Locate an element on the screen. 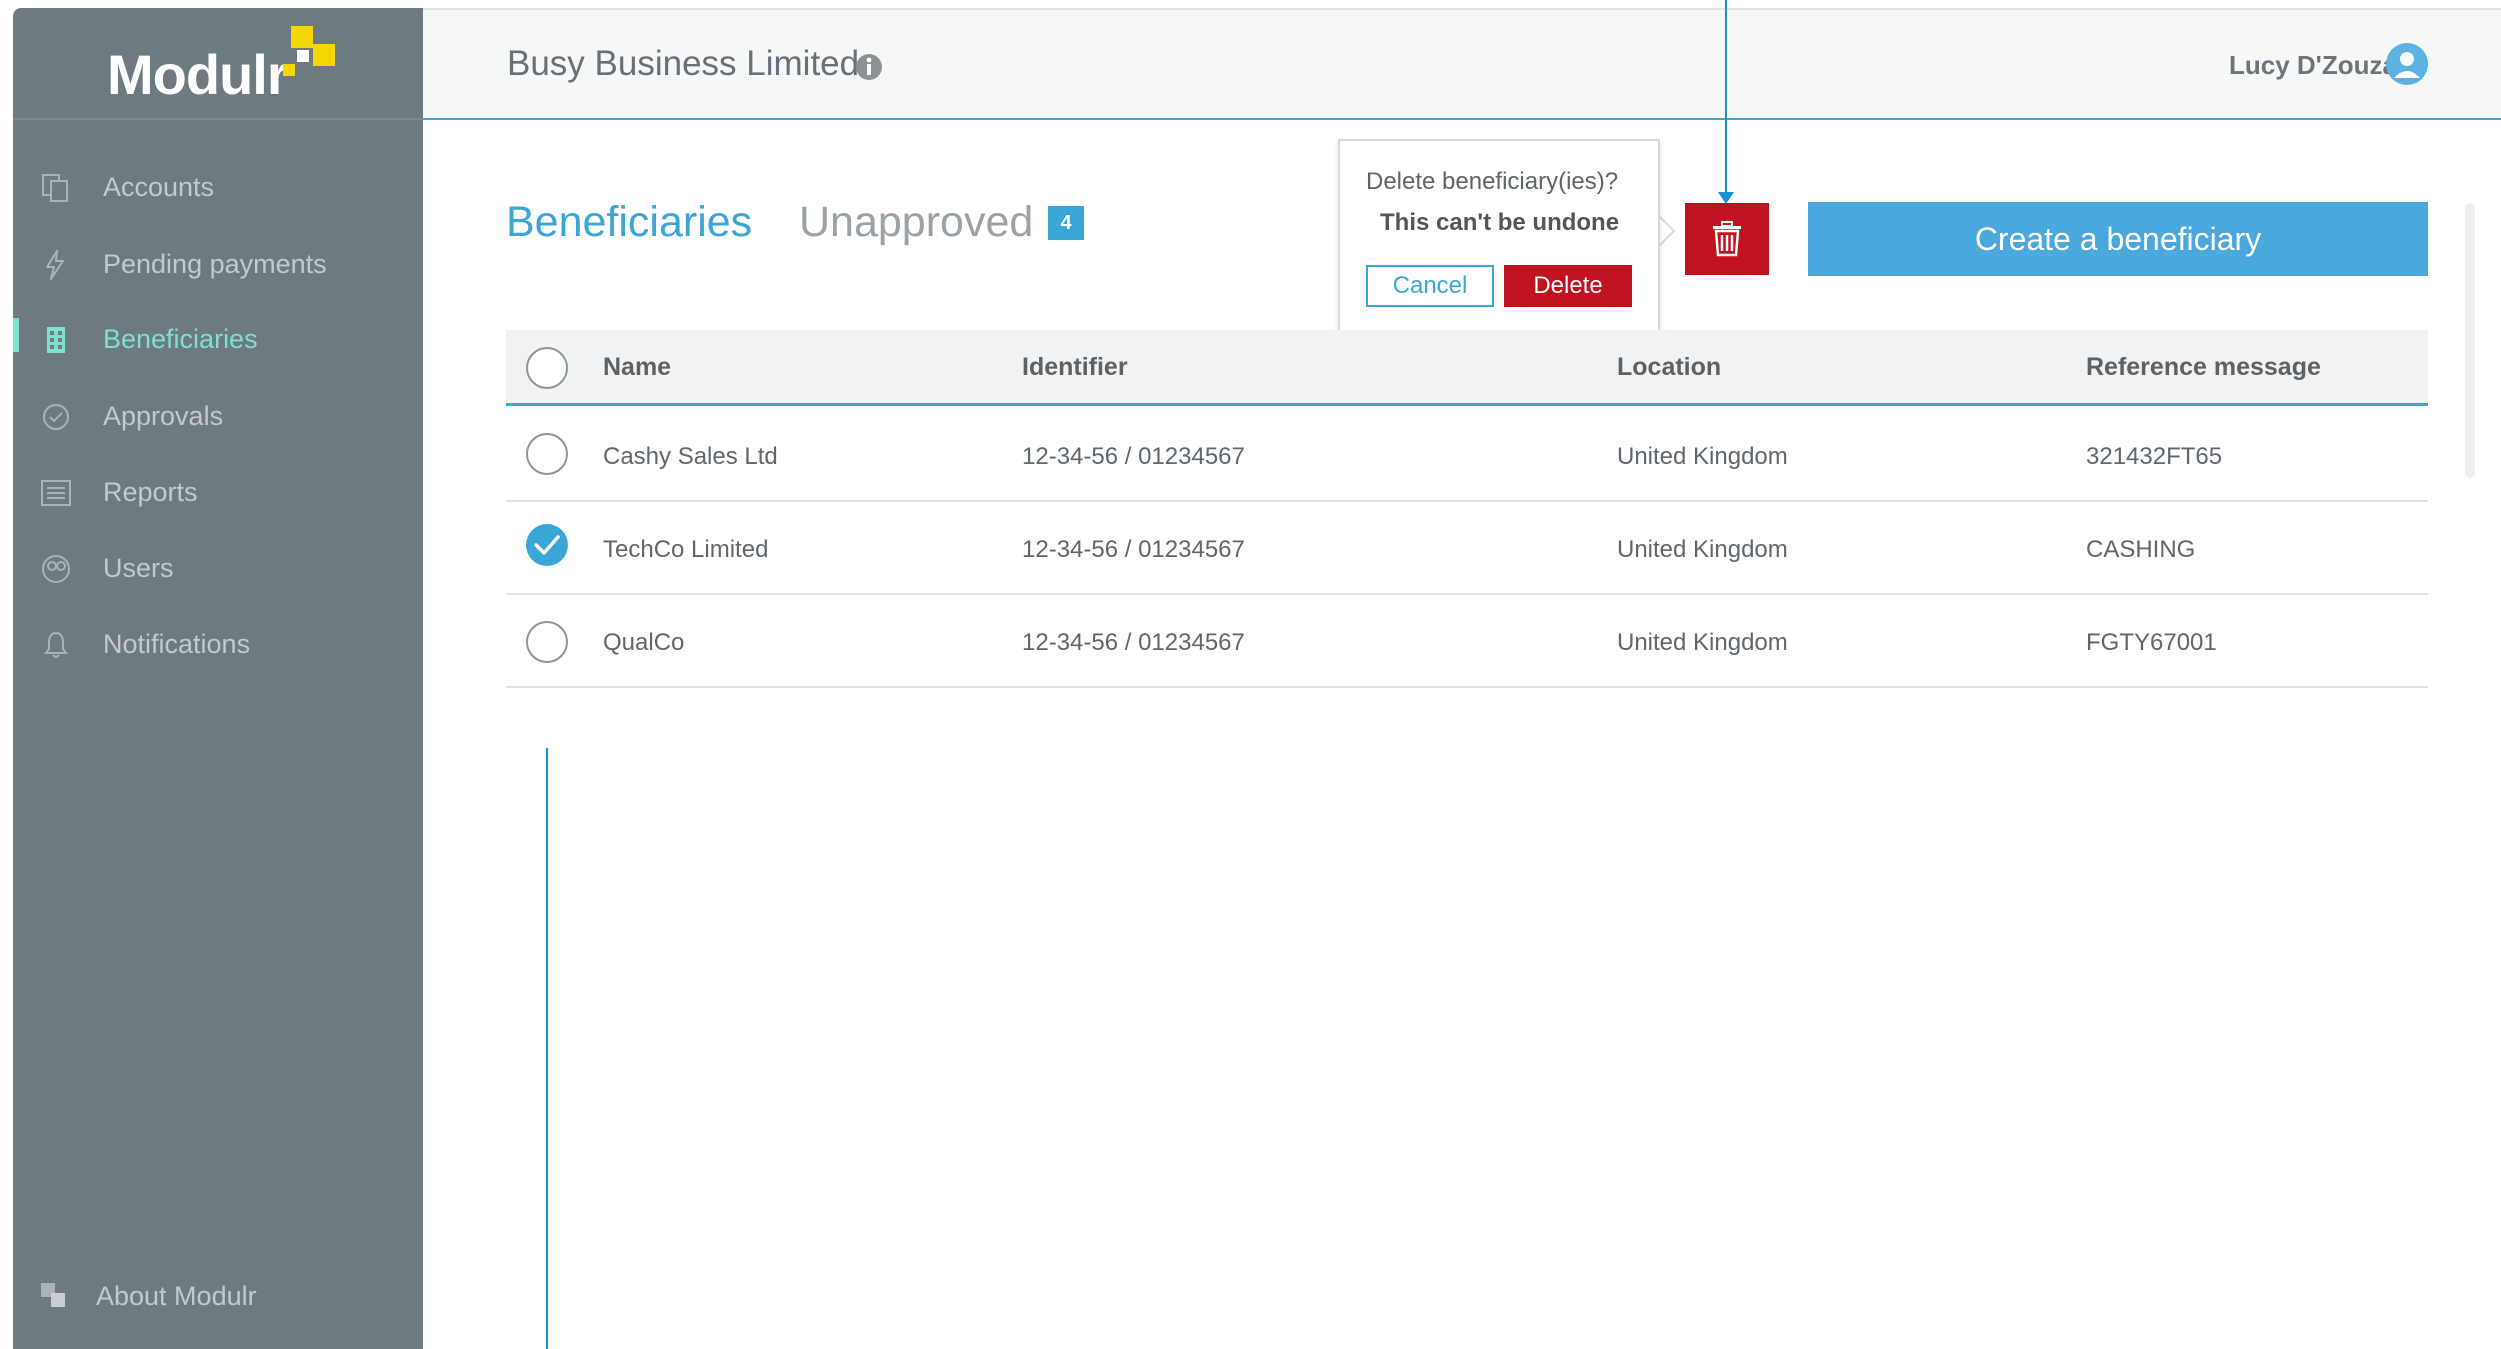 The height and width of the screenshot is (1349, 2501). company-name: Busy Business Limited is located at coordinates (683, 63).